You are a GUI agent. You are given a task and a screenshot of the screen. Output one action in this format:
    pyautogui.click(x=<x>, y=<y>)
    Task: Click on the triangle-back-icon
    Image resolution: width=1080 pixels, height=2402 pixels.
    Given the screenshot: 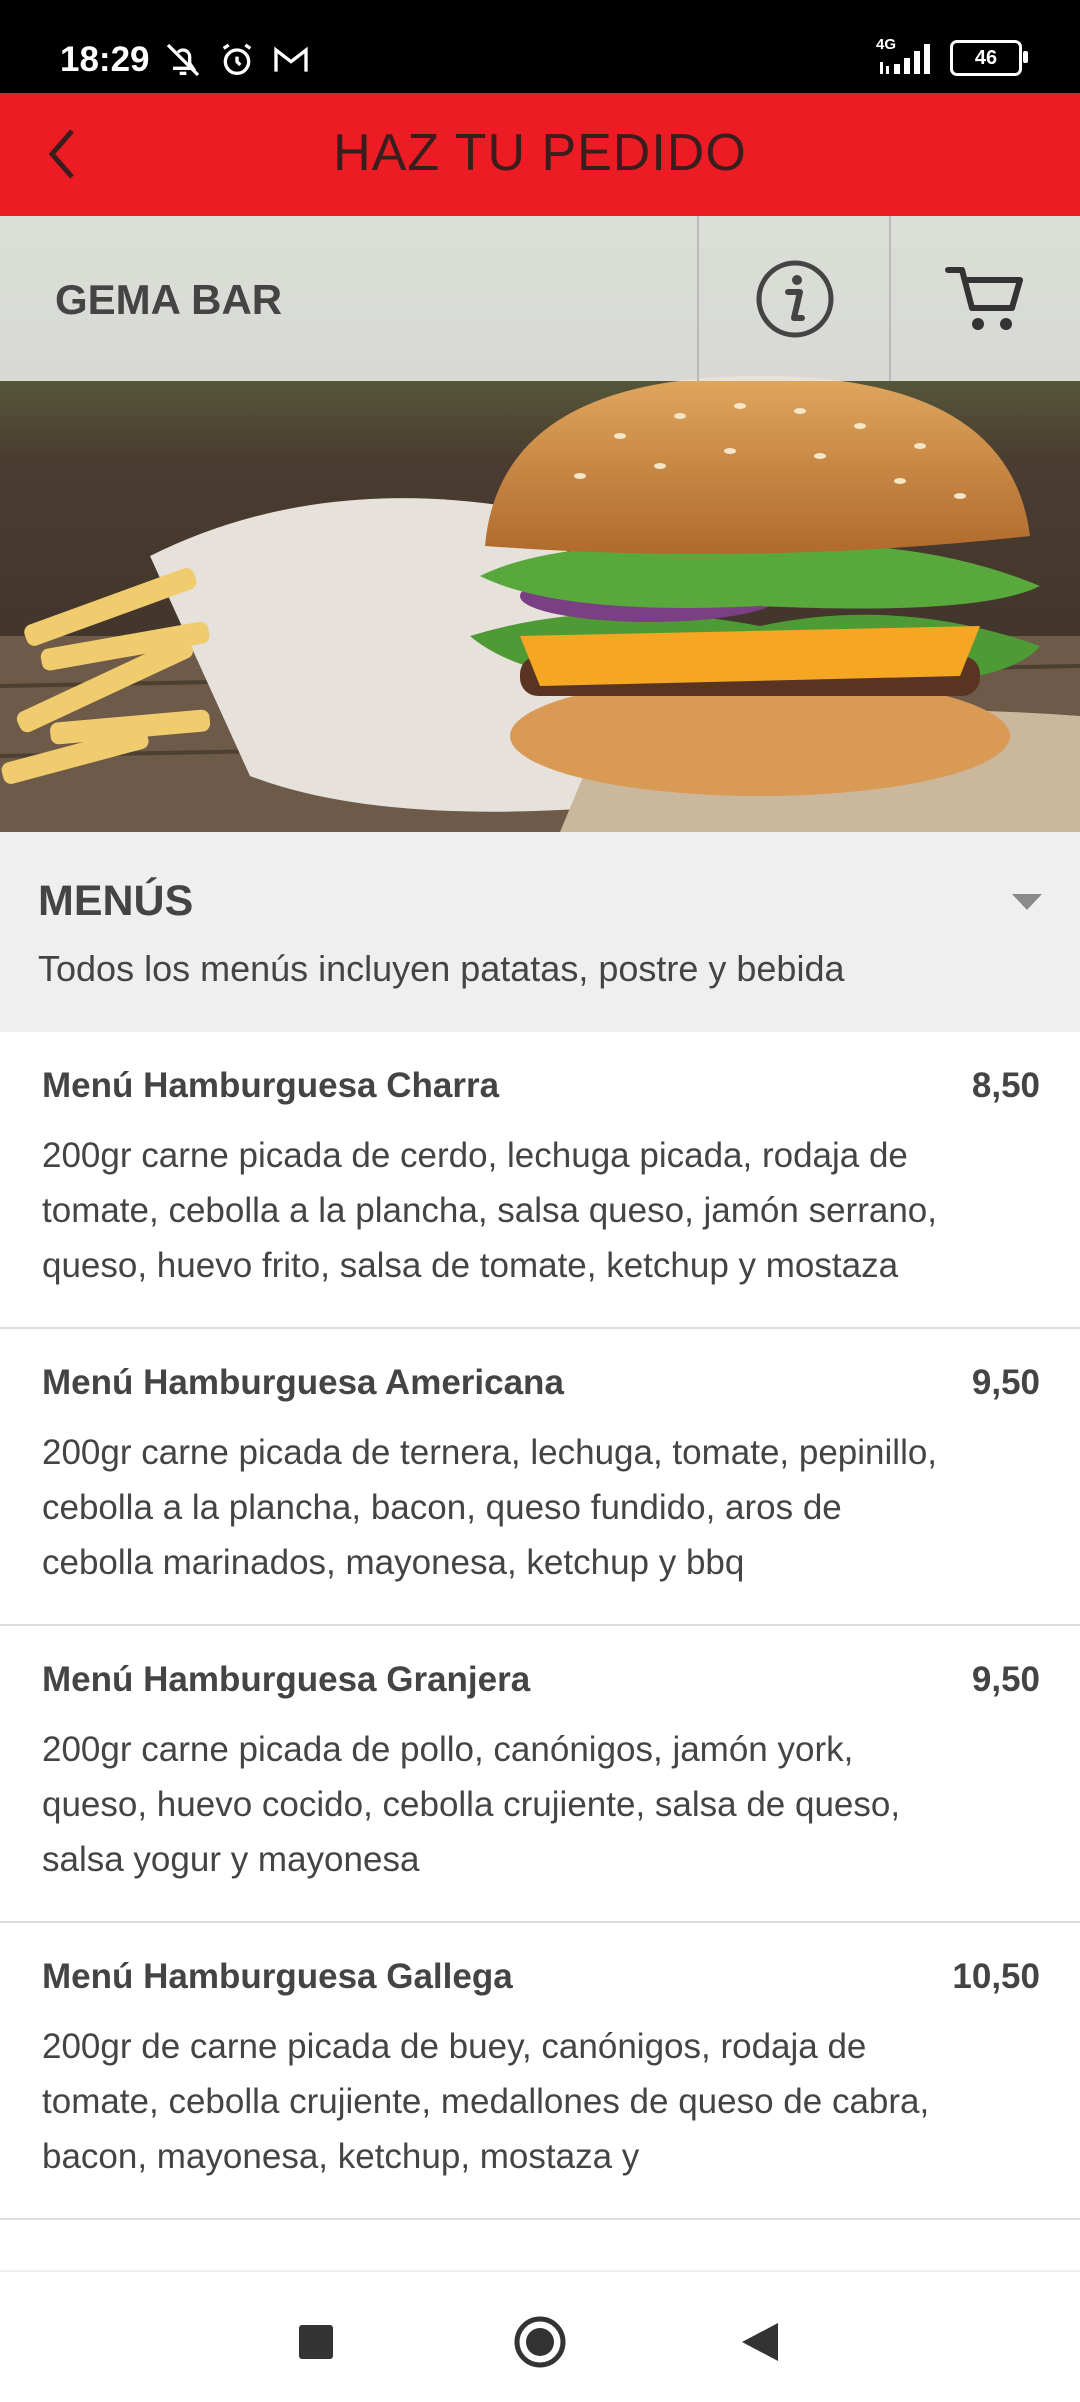 What is the action you would take?
    pyautogui.click(x=760, y=2342)
    